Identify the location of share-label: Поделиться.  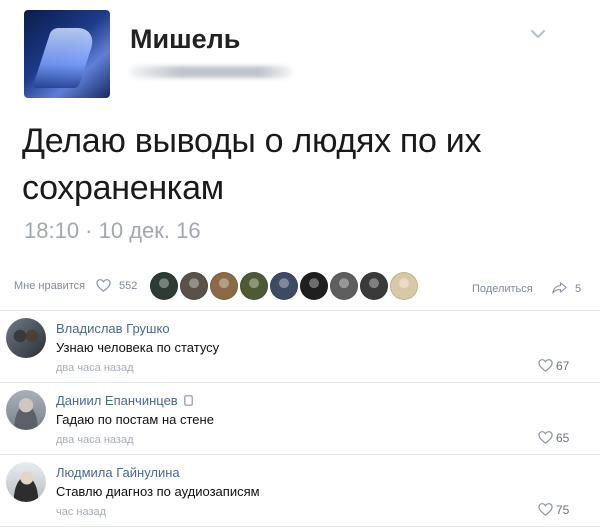
(502, 289).